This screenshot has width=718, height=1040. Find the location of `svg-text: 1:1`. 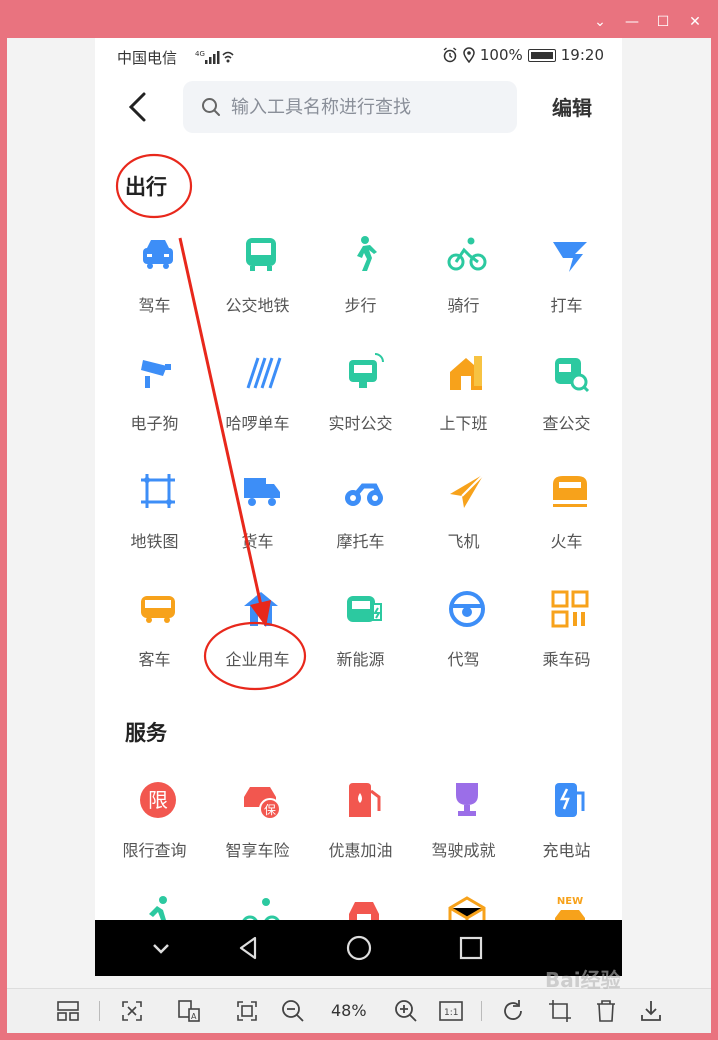

svg-text: 1:1 is located at coordinates (451, 1013).